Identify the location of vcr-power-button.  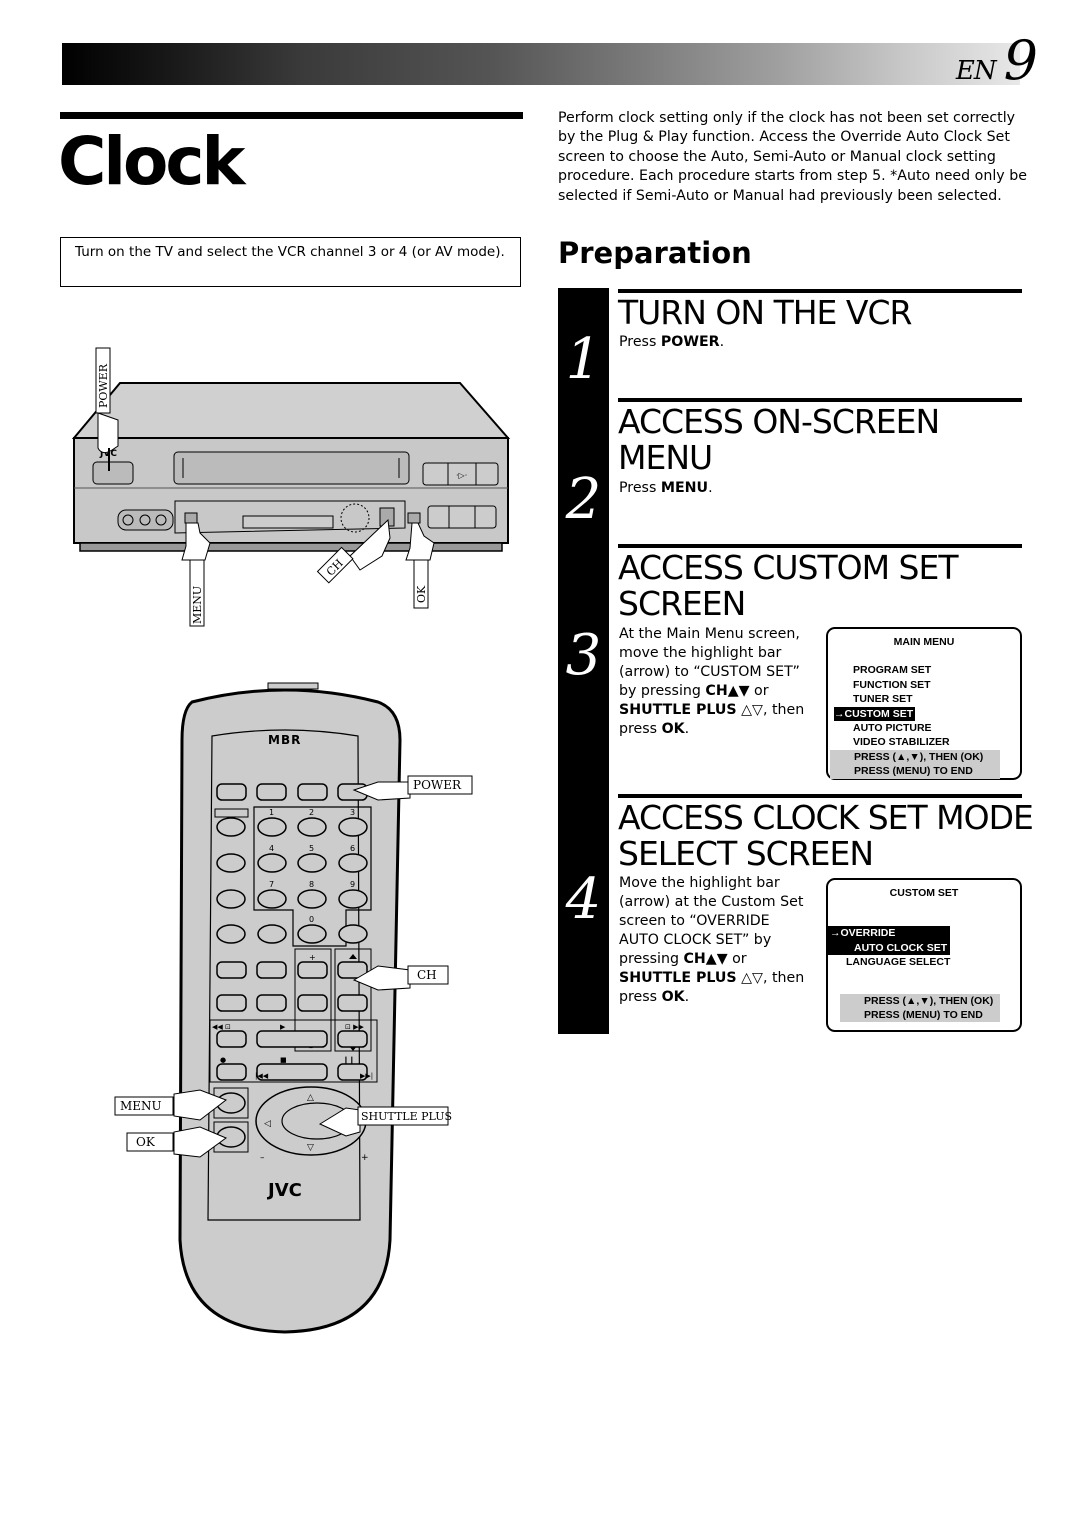
(113, 473).